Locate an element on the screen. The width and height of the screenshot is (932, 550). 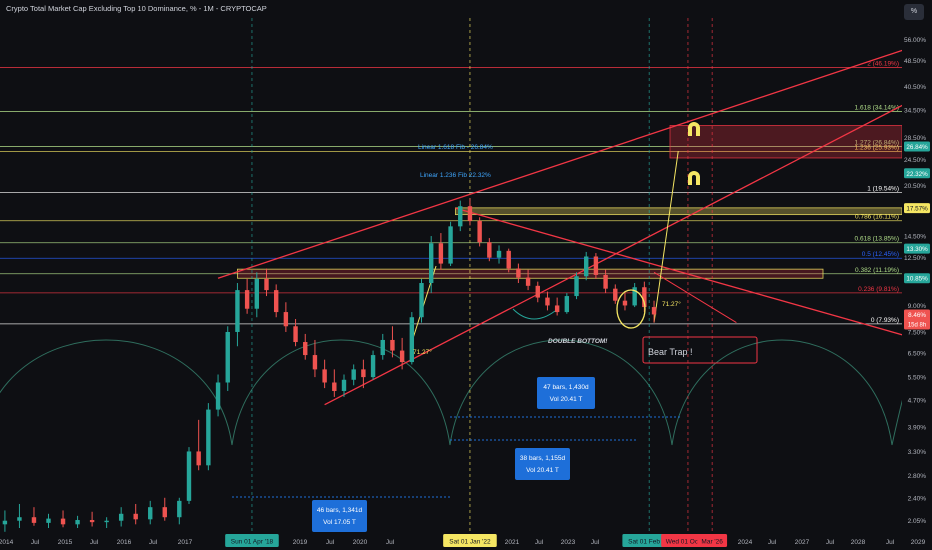
range-47-box is located at coordinates (566, 393).